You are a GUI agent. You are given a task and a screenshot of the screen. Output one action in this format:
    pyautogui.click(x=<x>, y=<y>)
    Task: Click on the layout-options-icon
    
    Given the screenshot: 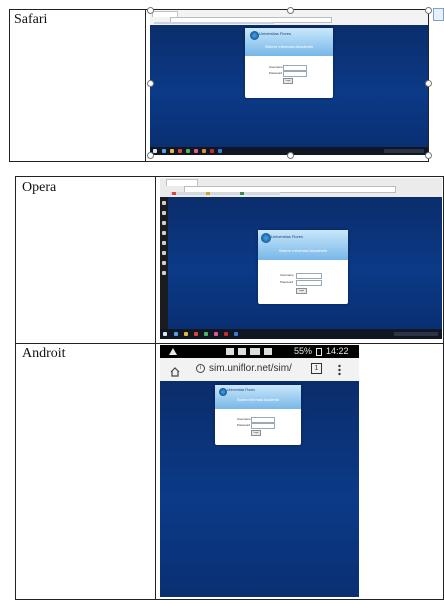 What is the action you would take?
    pyautogui.click(x=438, y=14)
    